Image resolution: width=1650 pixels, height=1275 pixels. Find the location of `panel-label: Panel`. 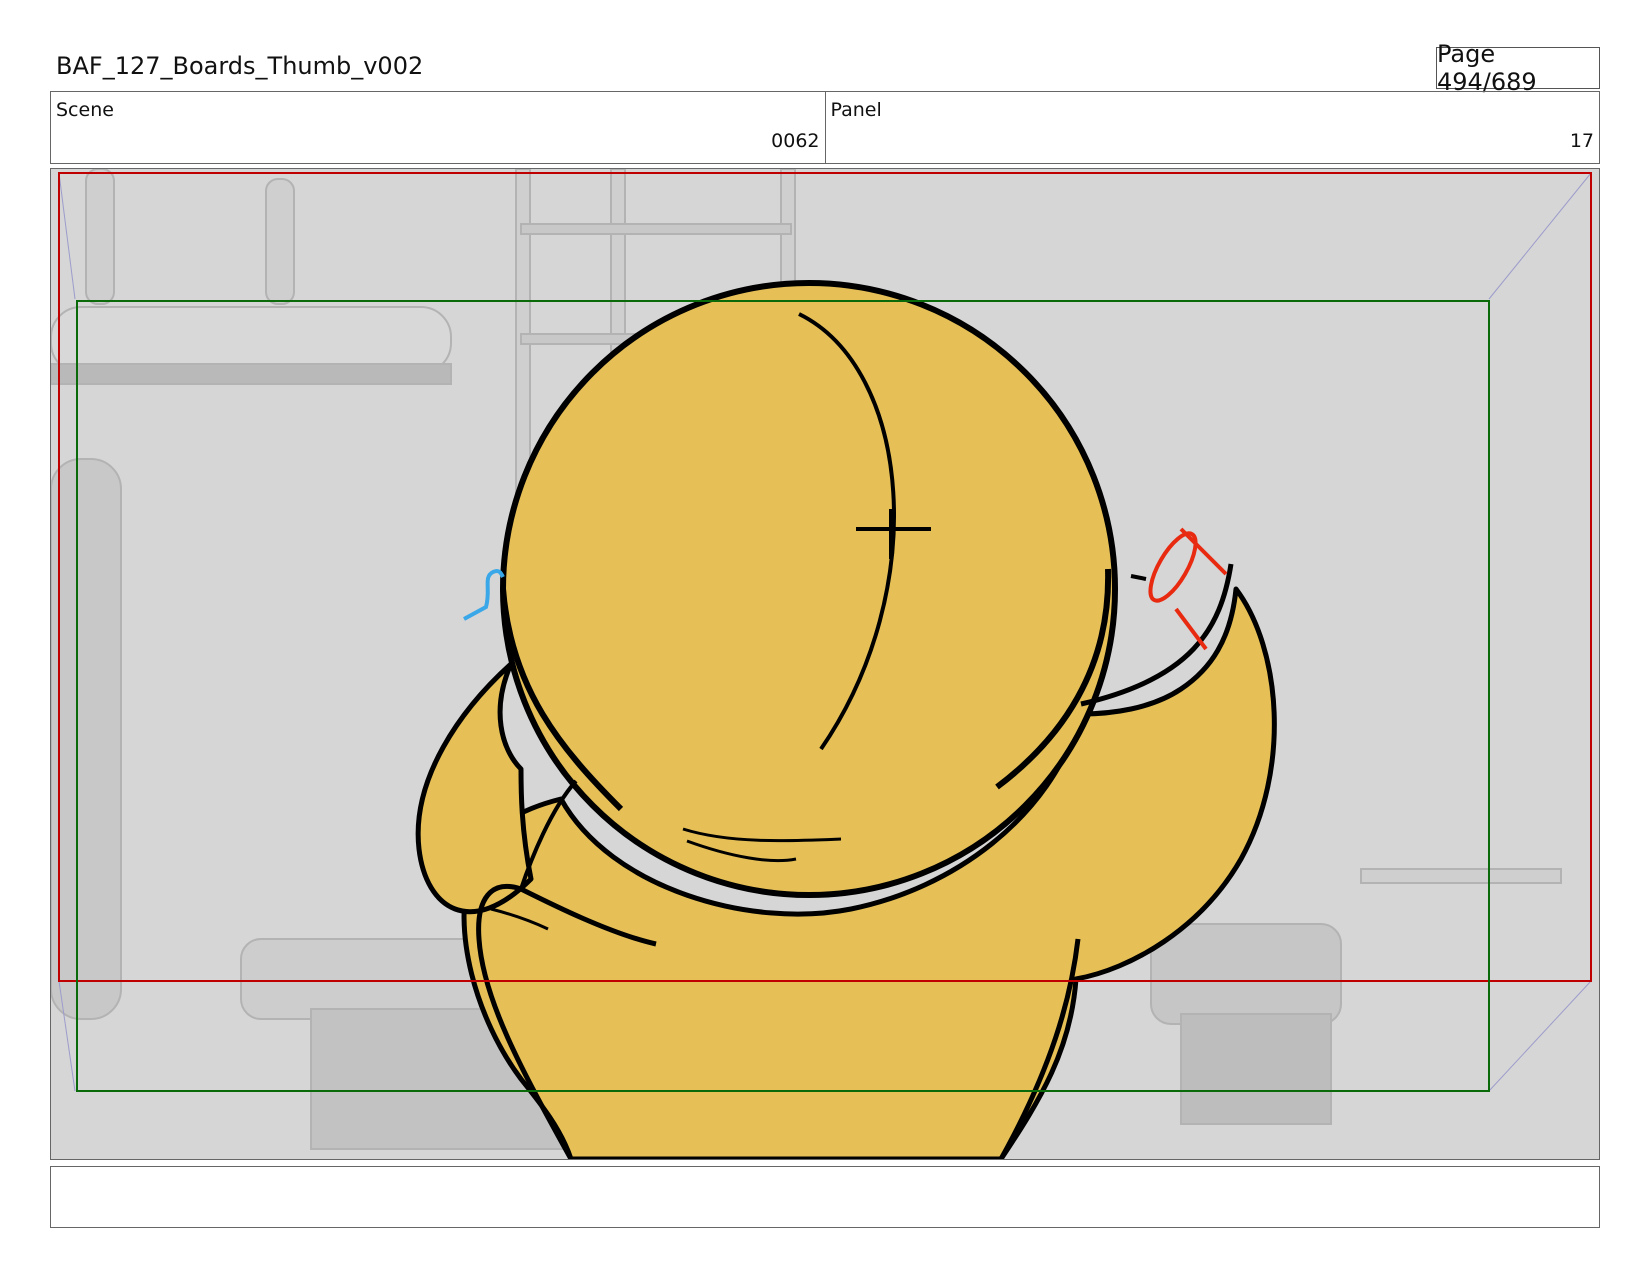

panel-label: Panel is located at coordinates (856, 110).